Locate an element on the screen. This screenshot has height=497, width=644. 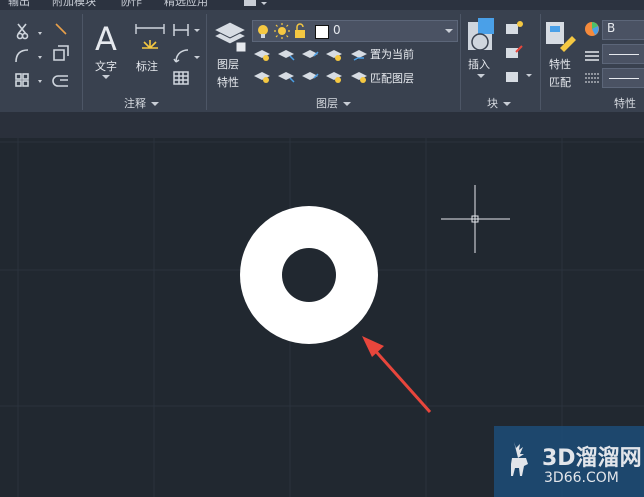
match-layer-icon is located at coordinates (359, 76).